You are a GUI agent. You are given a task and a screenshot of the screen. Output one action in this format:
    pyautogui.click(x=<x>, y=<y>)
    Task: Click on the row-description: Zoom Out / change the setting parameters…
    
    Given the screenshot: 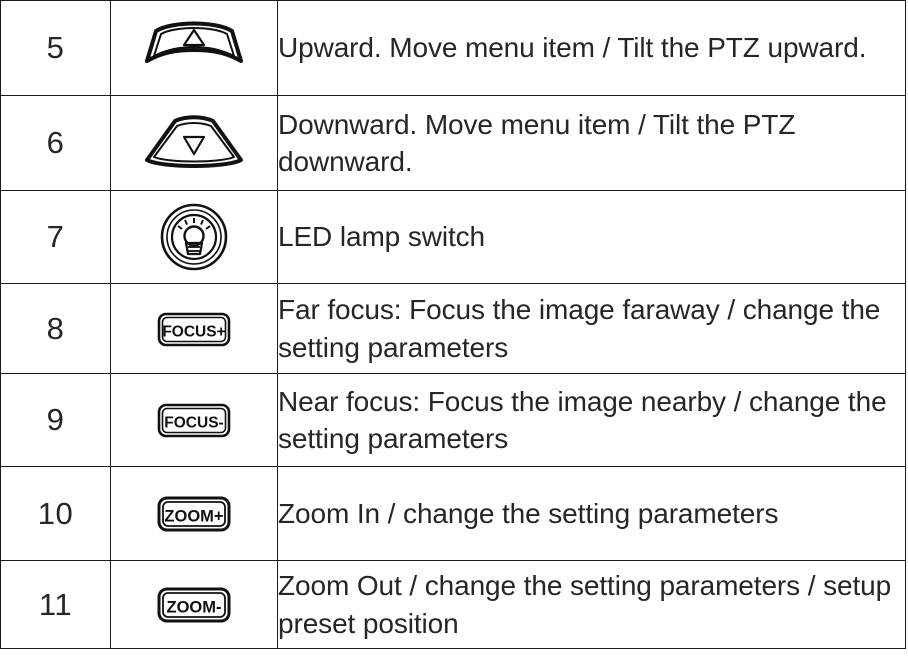 What is the action you would take?
    pyautogui.click(x=591, y=604)
    